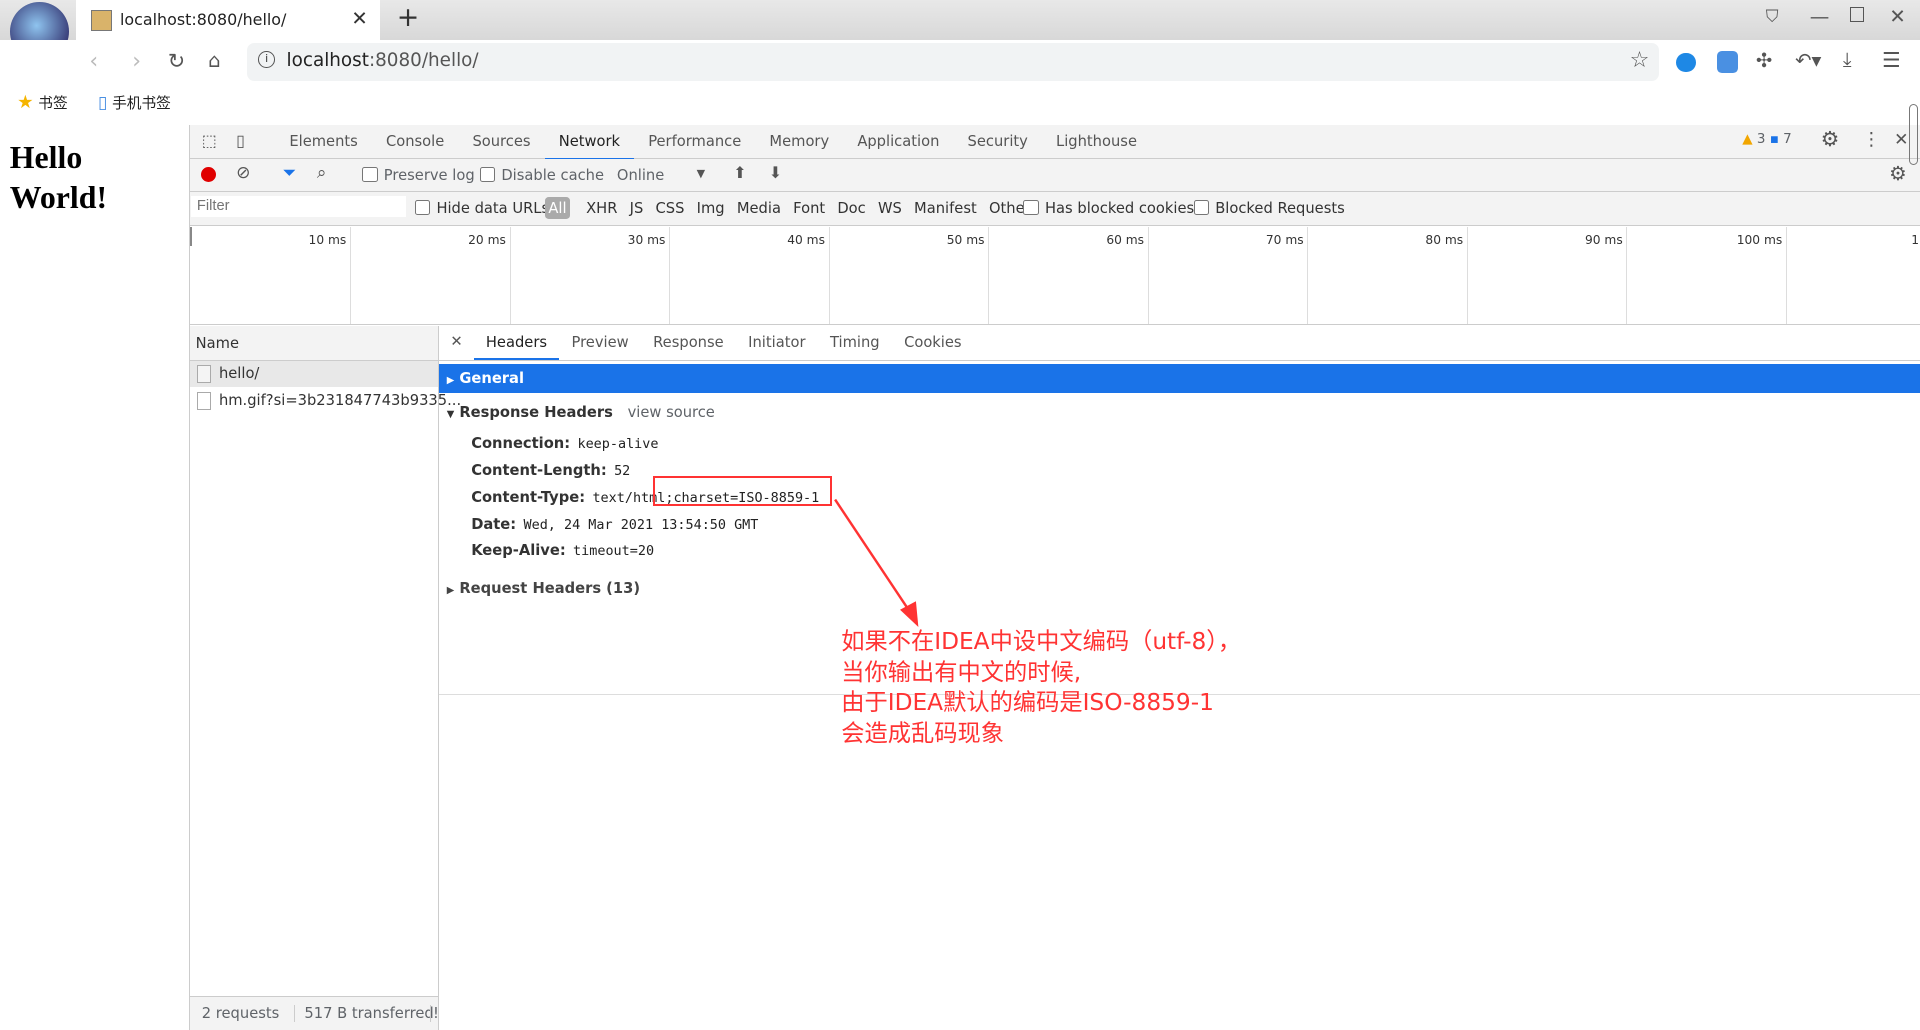 The height and width of the screenshot is (1030, 1920). What do you see at coordinates (922, 733) in the screenshot?
I see `annotation-line: 会造成乱码现象` at bounding box center [922, 733].